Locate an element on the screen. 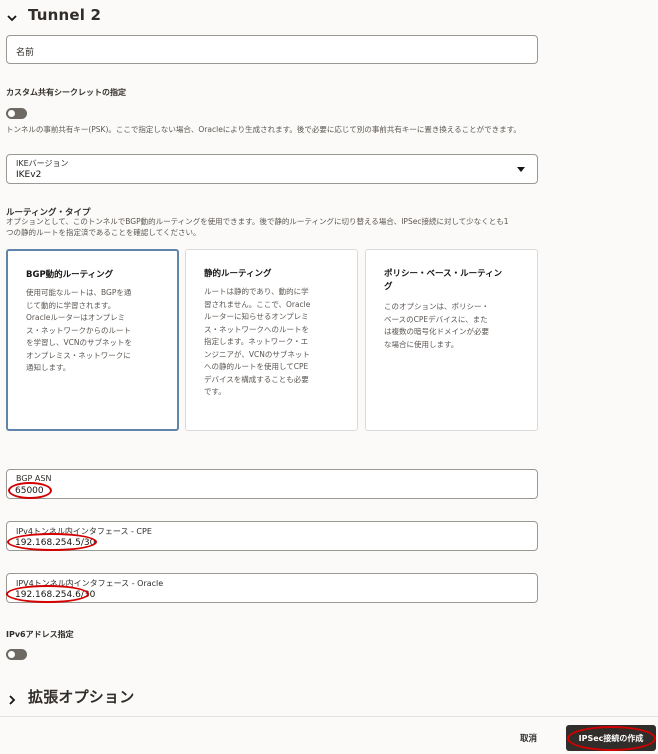 This screenshot has width=658, height=754. bgp-asn-value: 65000 is located at coordinates (29, 491).